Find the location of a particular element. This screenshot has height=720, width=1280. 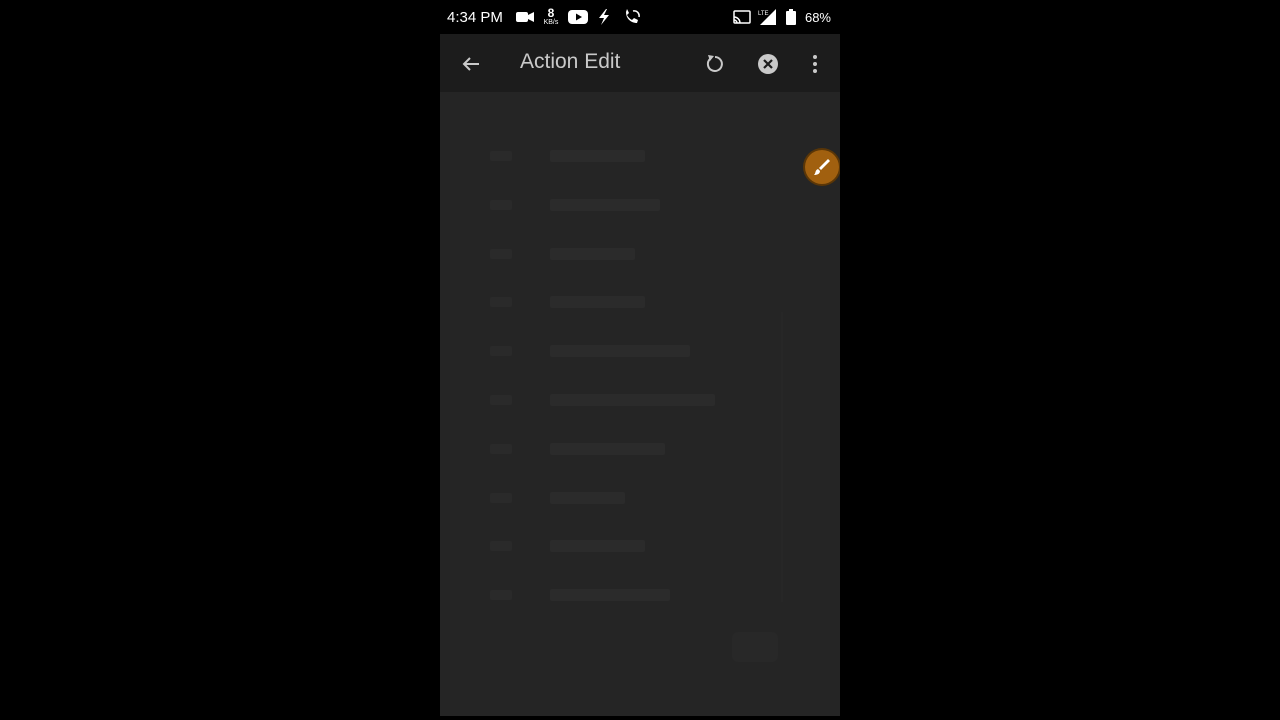

page-title: Action Edit is located at coordinates (570, 61).